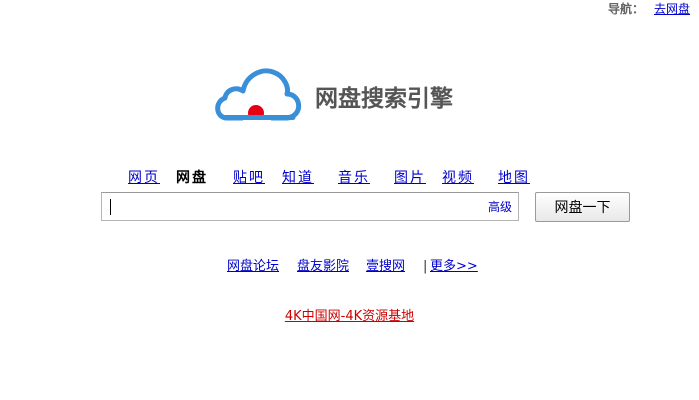  I want to click on promo-link-4k: 4K中国网-4K资源基地, so click(349, 316).